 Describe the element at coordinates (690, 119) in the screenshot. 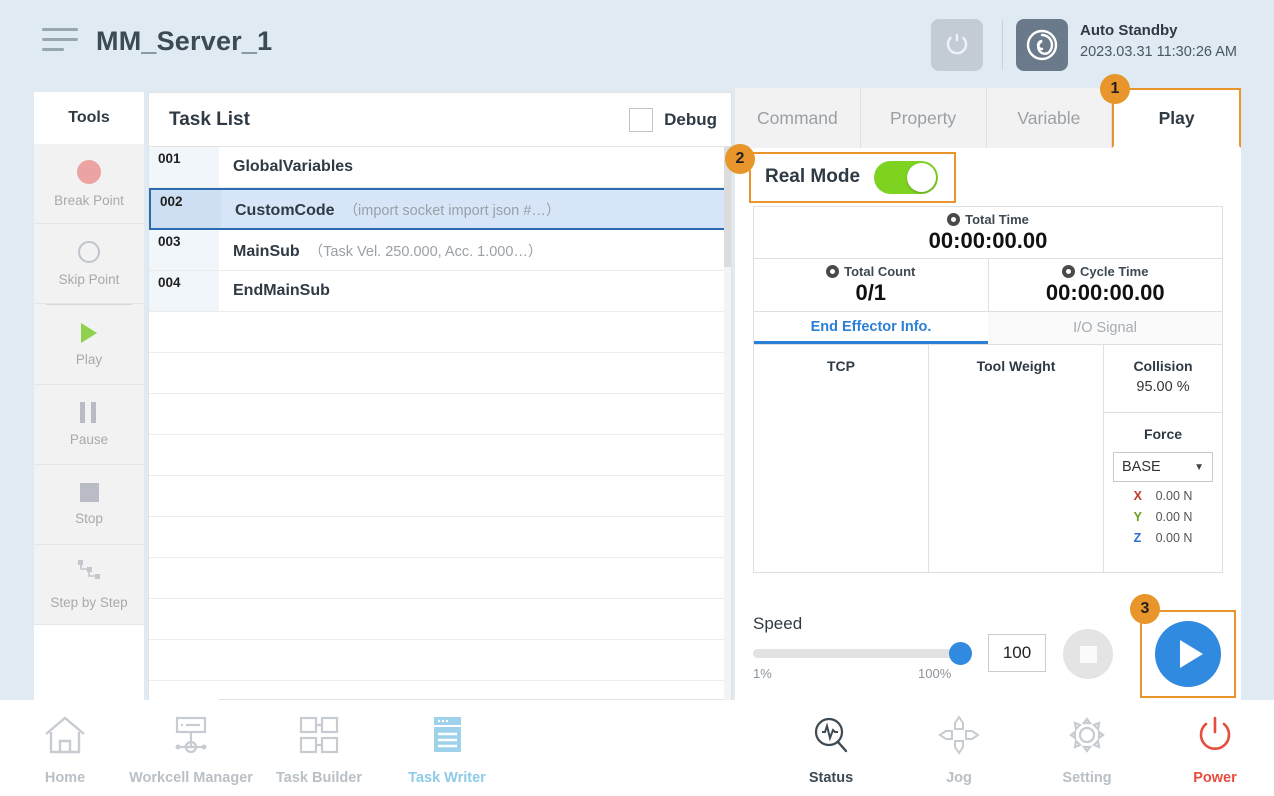

I see `debug-label: Debug` at that location.